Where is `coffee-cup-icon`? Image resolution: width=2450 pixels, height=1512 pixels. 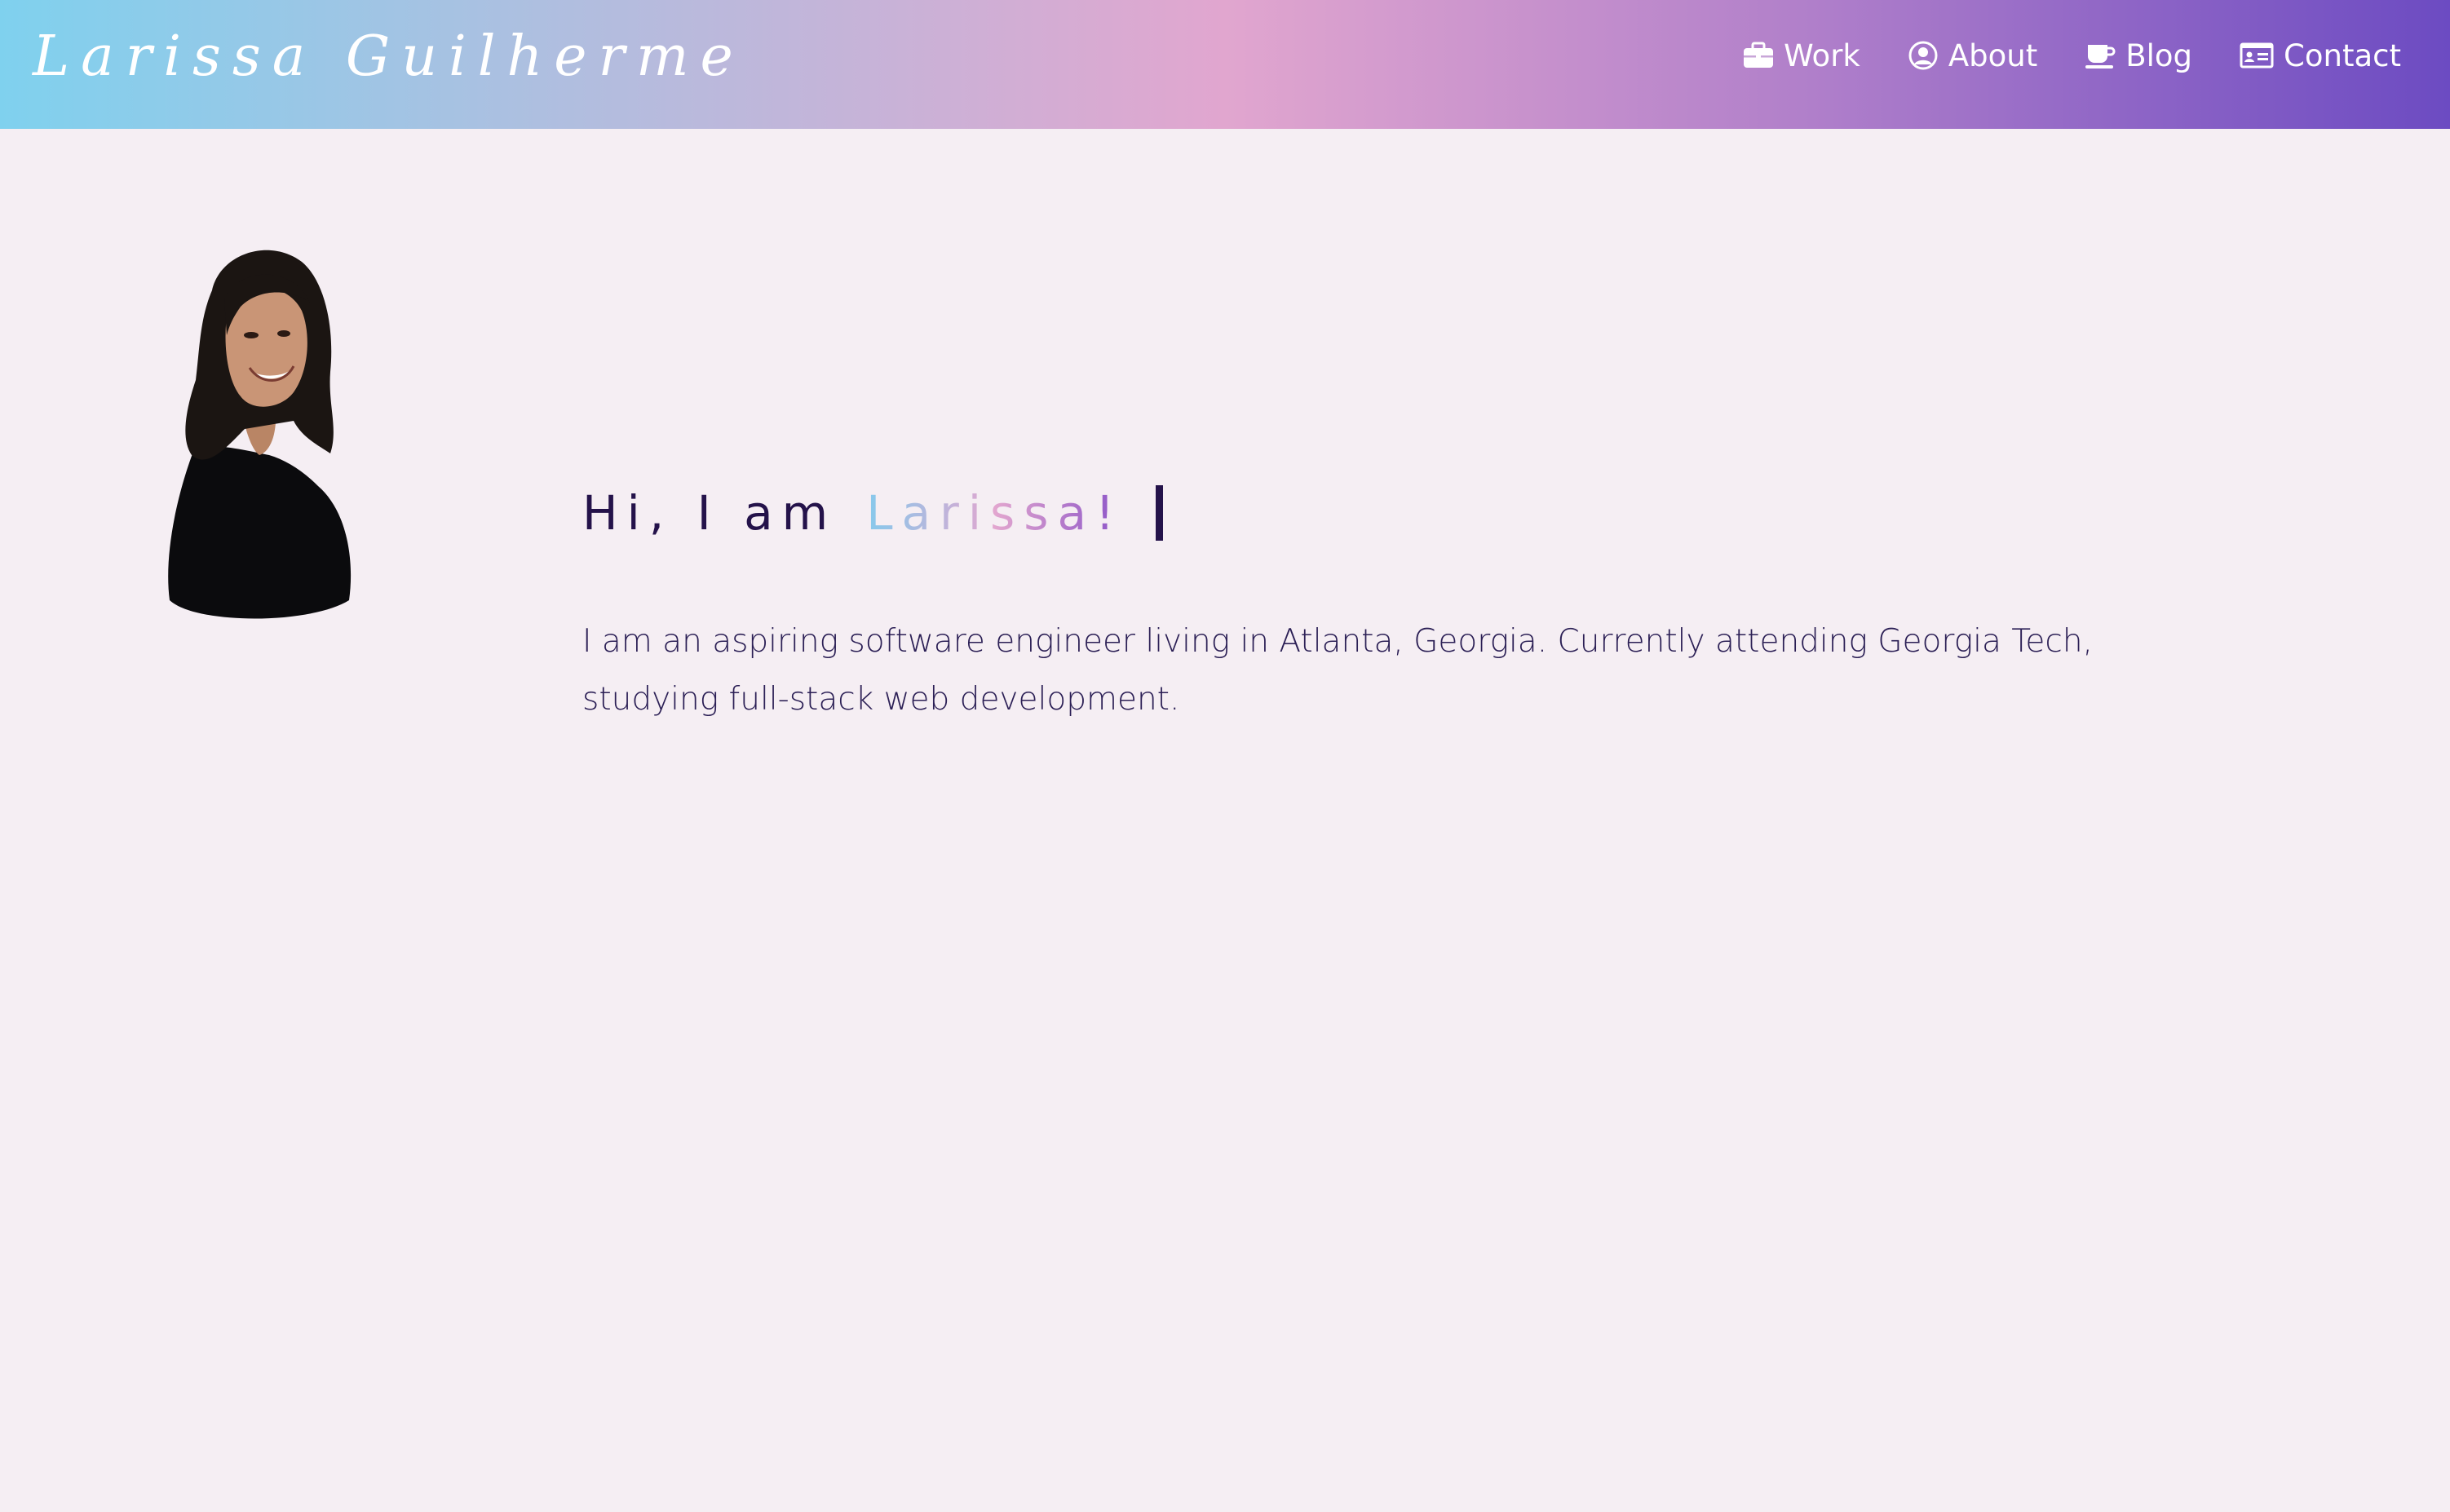 coffee-cup-icon is located at coordinates (2100, 55).